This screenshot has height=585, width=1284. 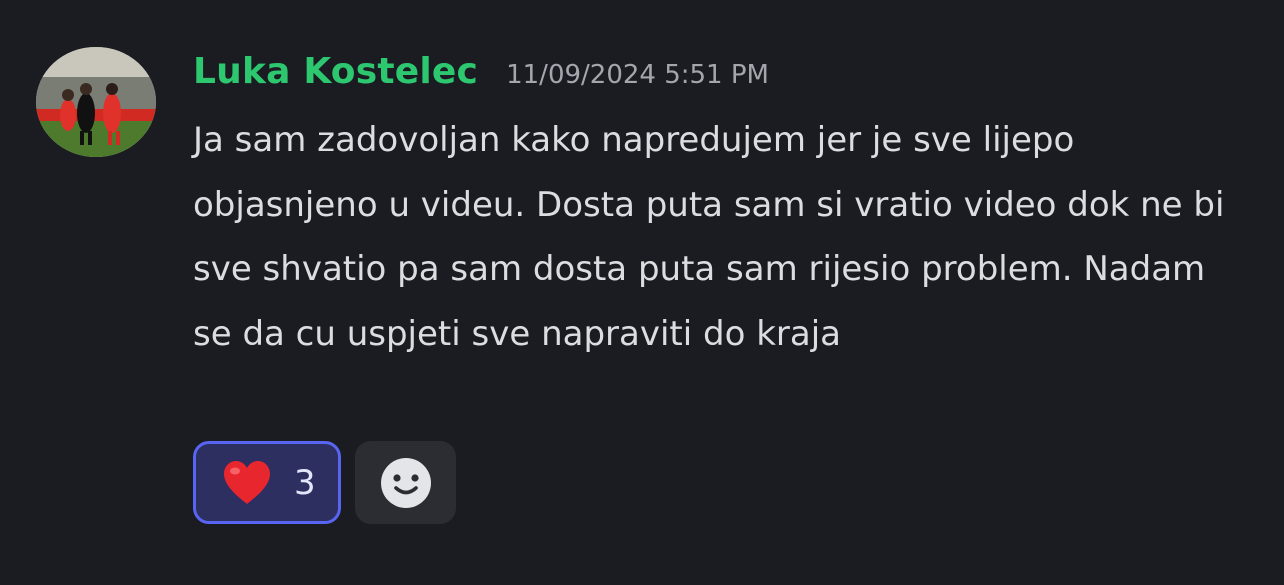 I want to click on avatar, so click(x=96, y=102).